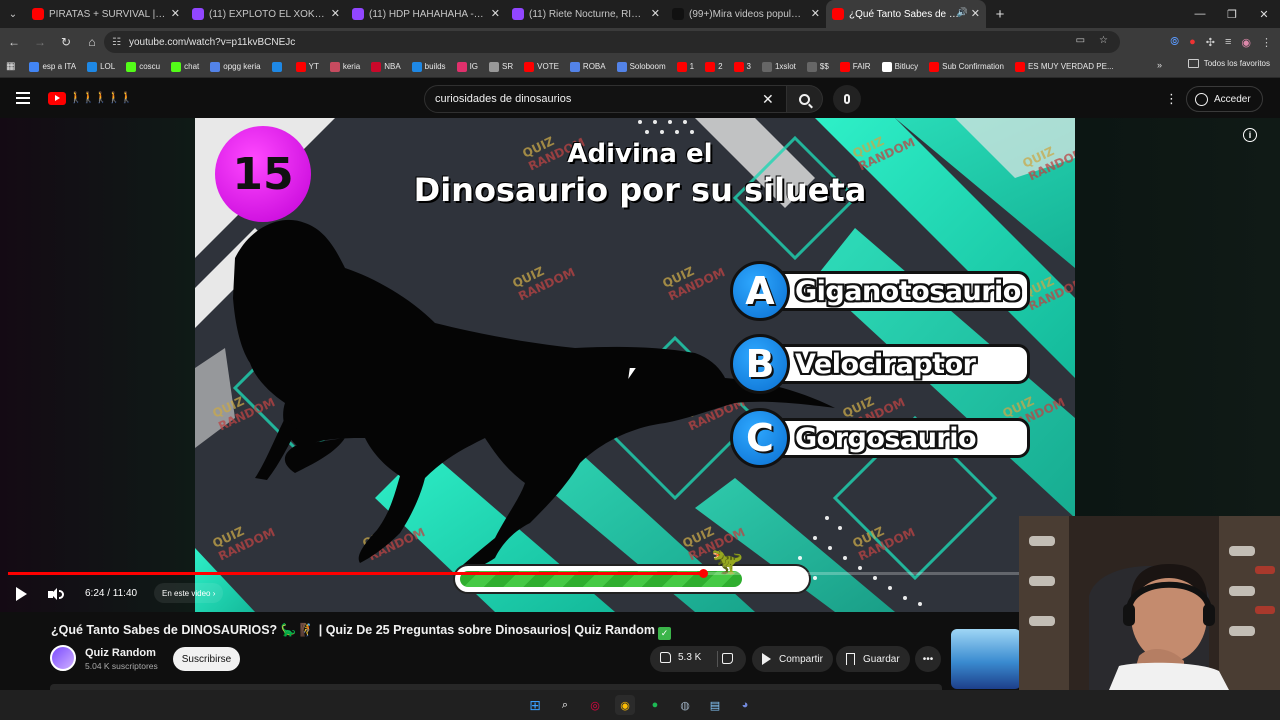 Image resolution: width=1280 pixels, height=720 pixels. I want to click on bookmark-item: keria, so click(345, 66).